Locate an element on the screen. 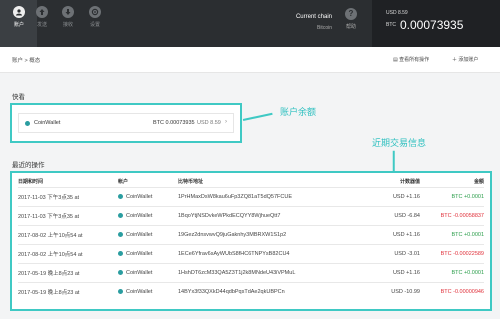  col-counter-value: 计数器值 is located at coordinates (409, 182).